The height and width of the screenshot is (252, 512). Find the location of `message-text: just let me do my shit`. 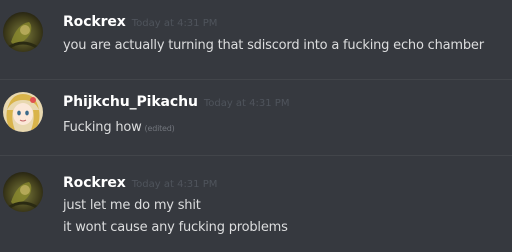

message-text: just let me do my shit is located at coordinates (132, 205).